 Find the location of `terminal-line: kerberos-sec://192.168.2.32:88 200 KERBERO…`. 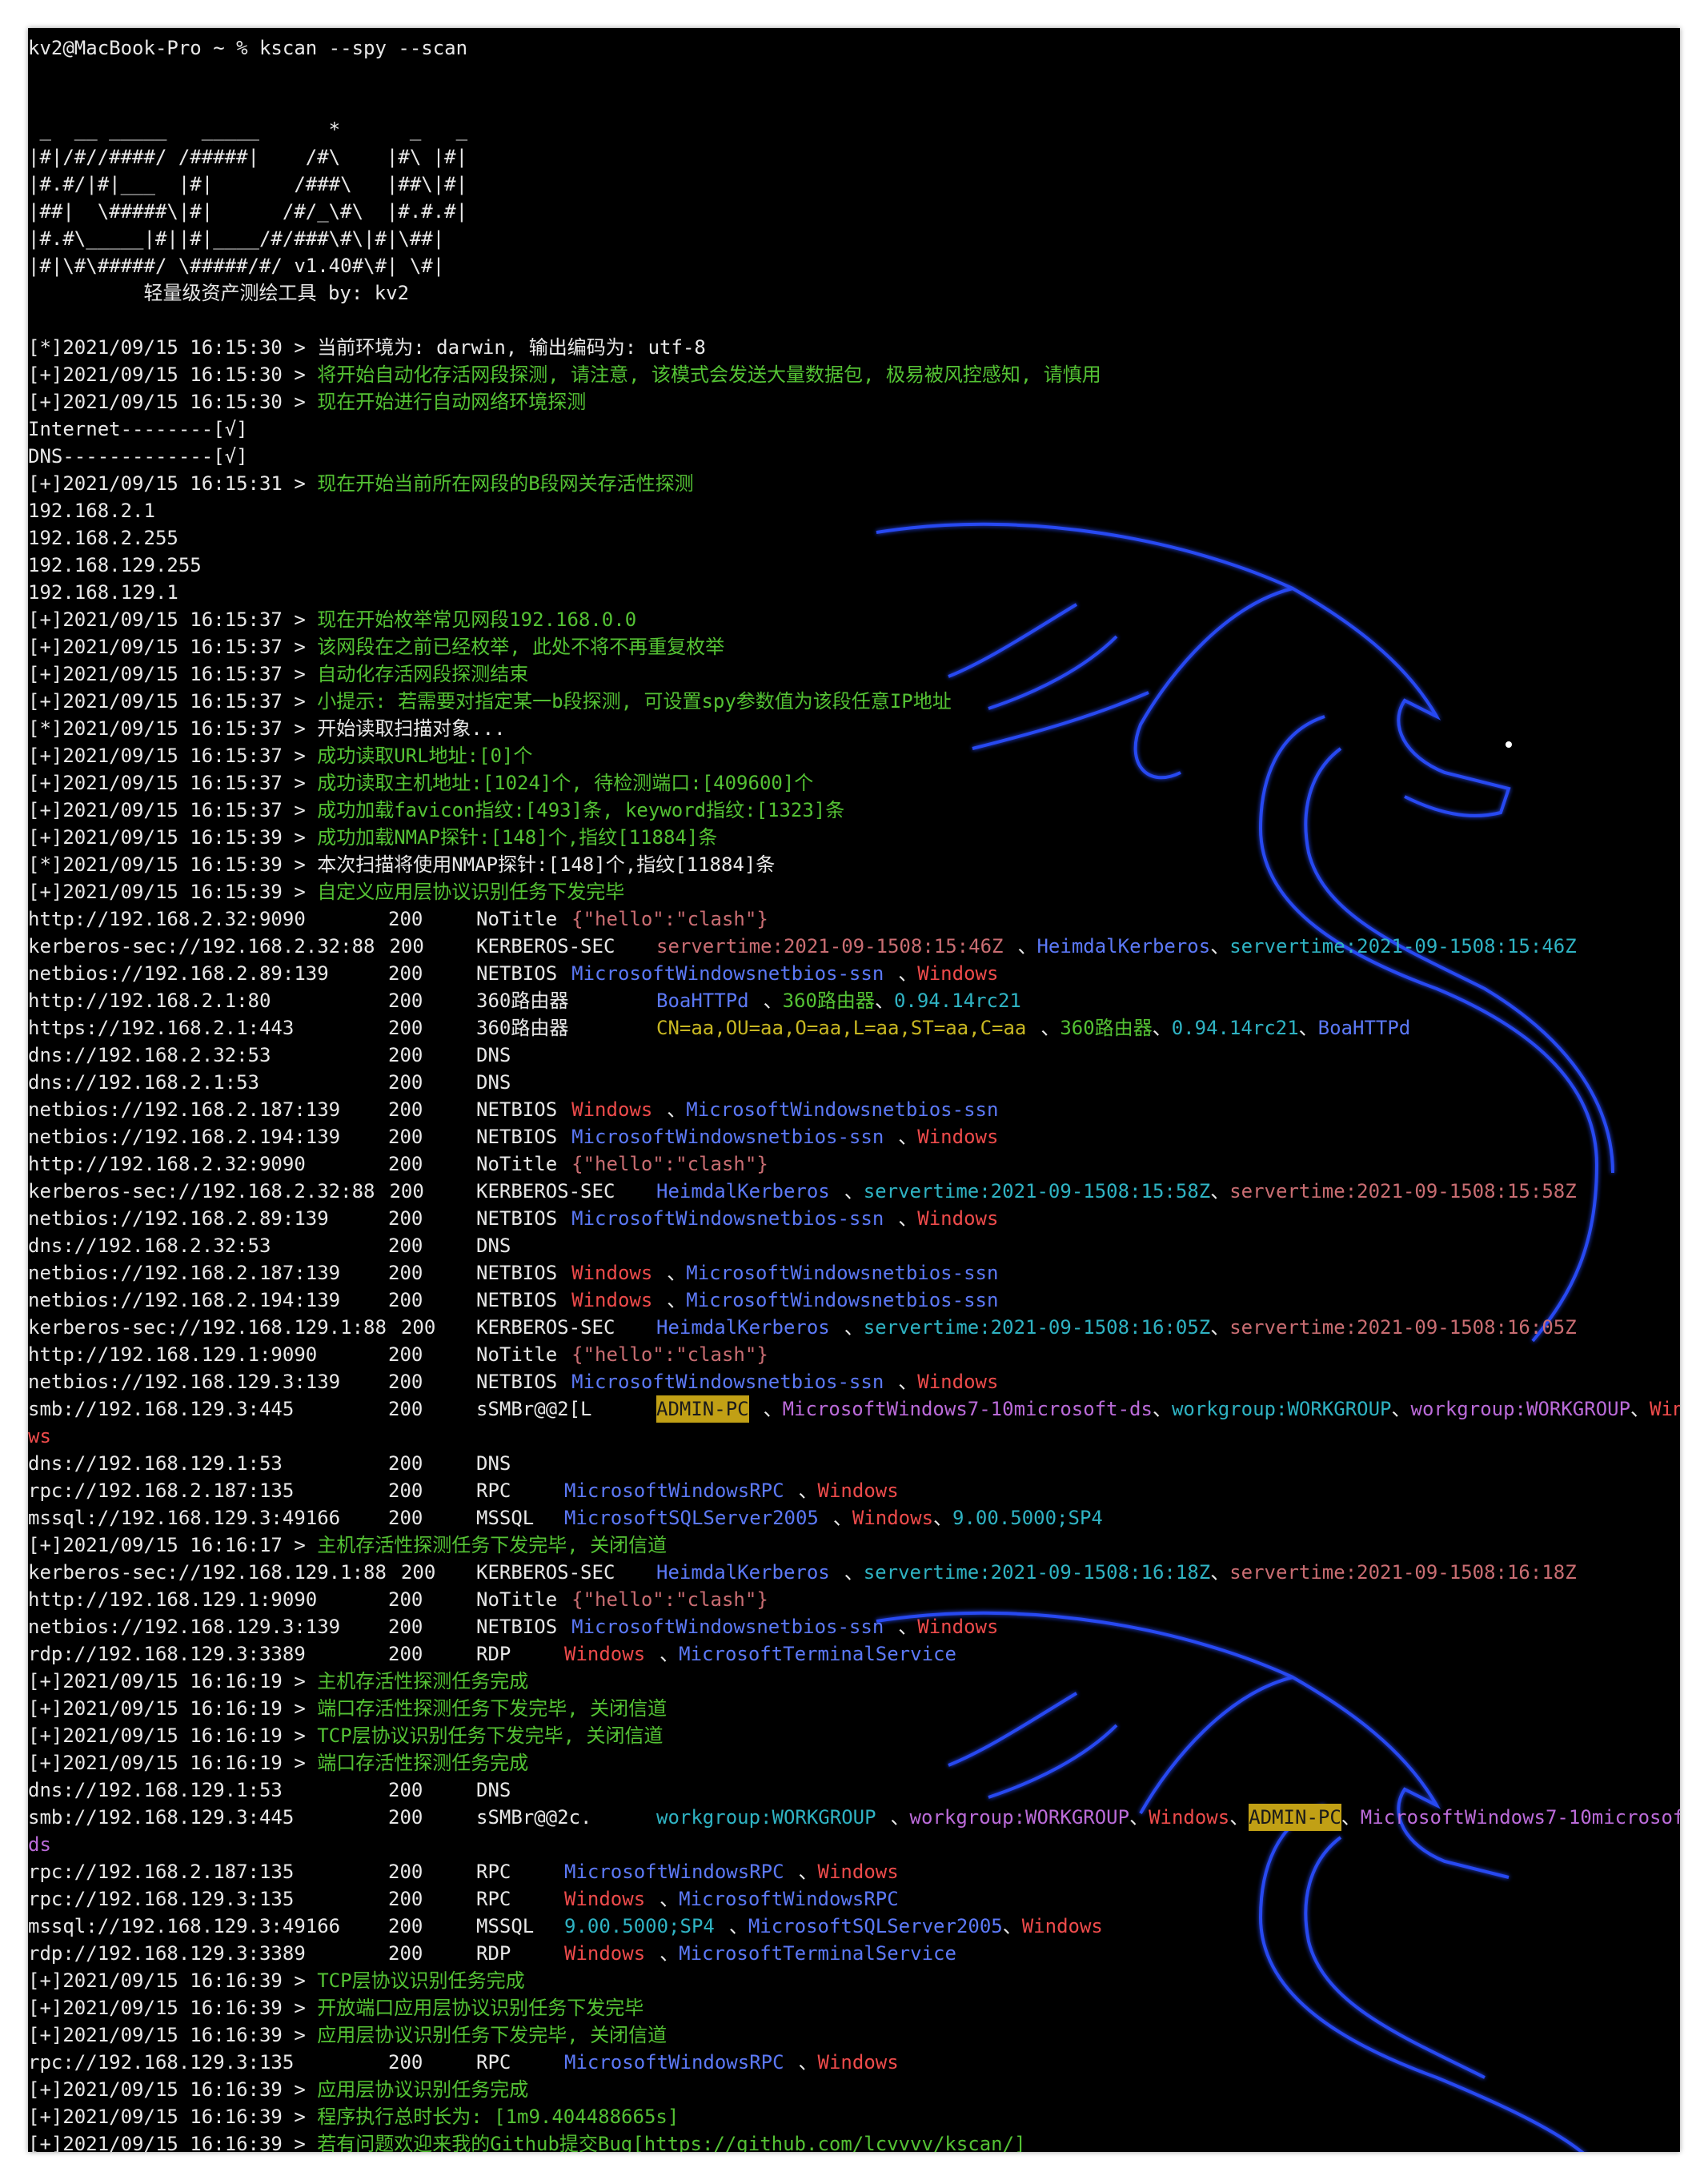

terminal-line: kerberos-sec://192.168.2.32:88 200 KERBERO… is located at coordinates (854, 946).